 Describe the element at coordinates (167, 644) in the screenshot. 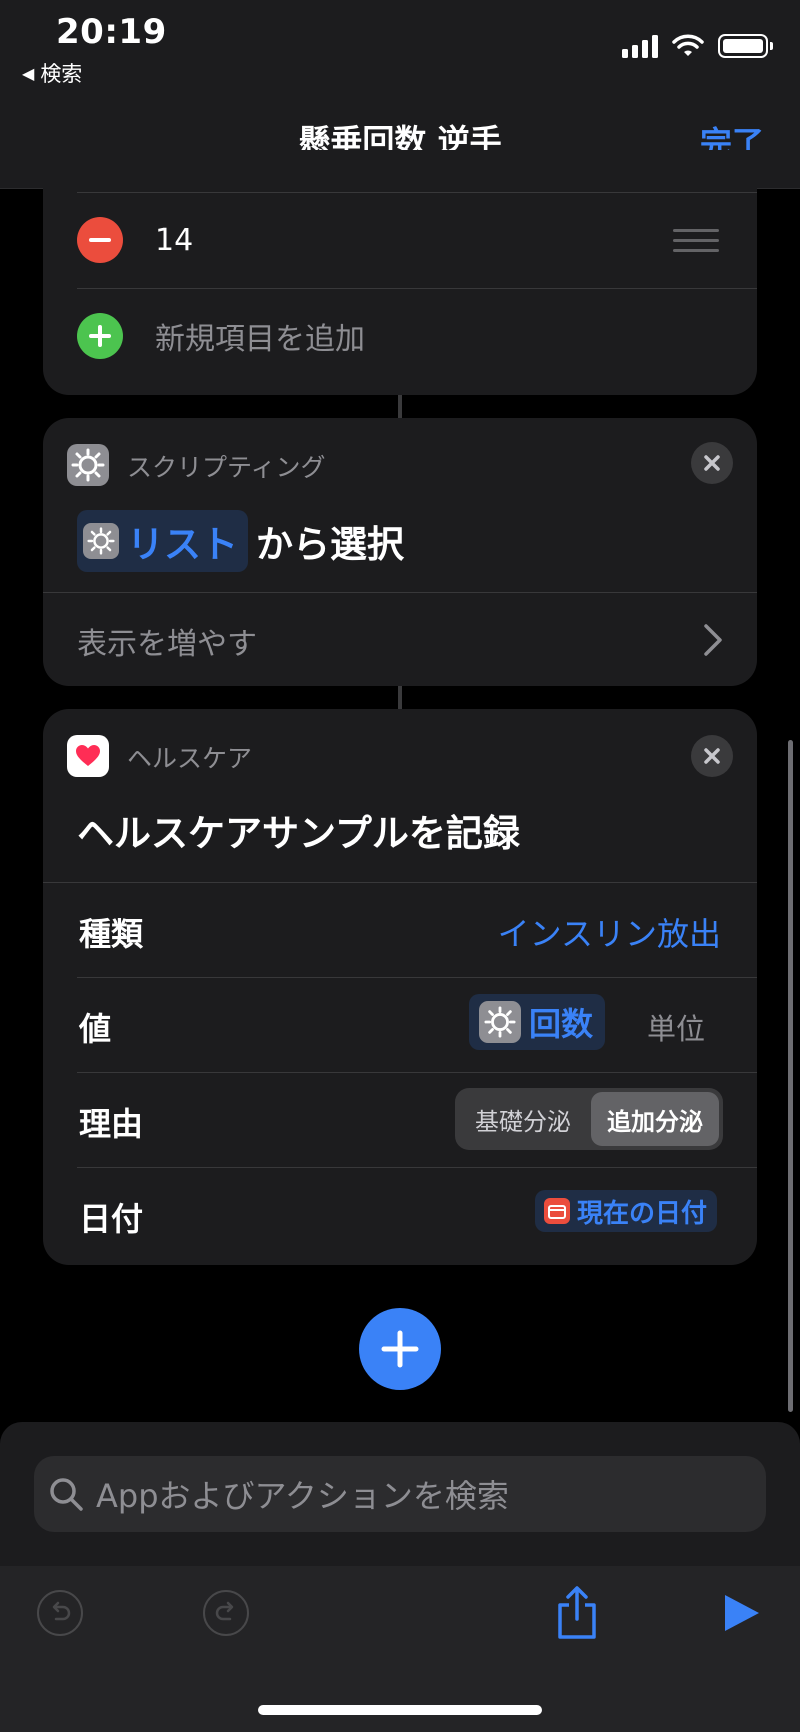

I see `show-more-label: 表示を増やす` at that location.